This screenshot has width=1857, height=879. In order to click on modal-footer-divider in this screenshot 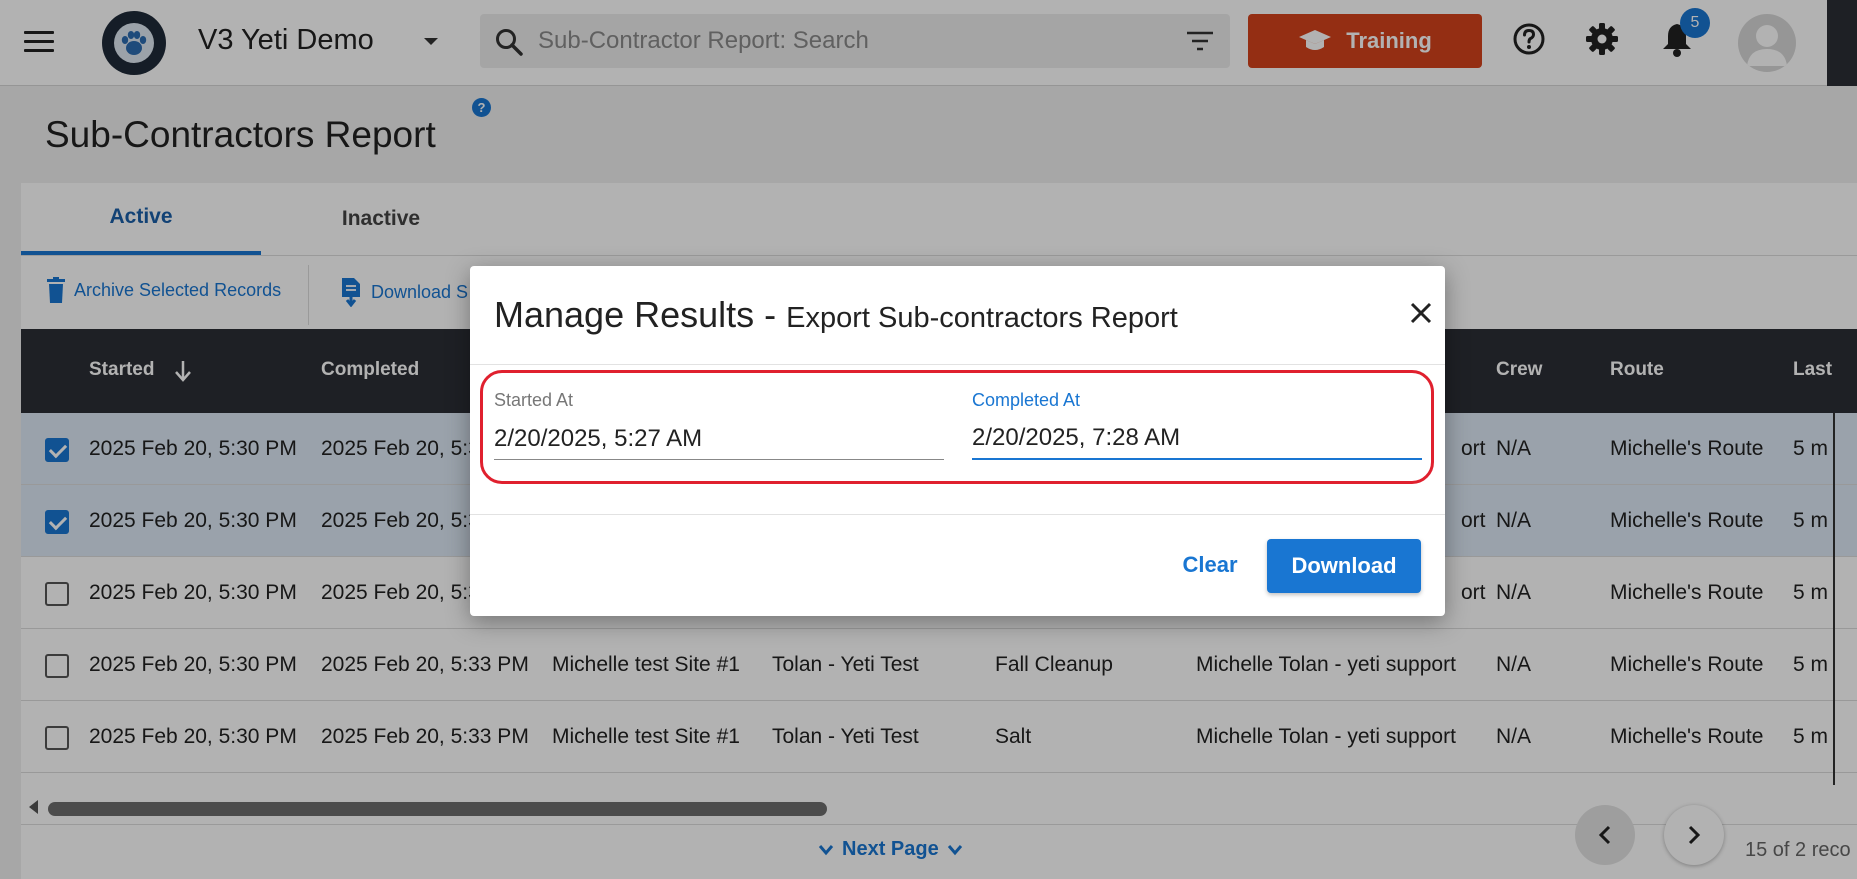, I will do `click(957, 514)`.